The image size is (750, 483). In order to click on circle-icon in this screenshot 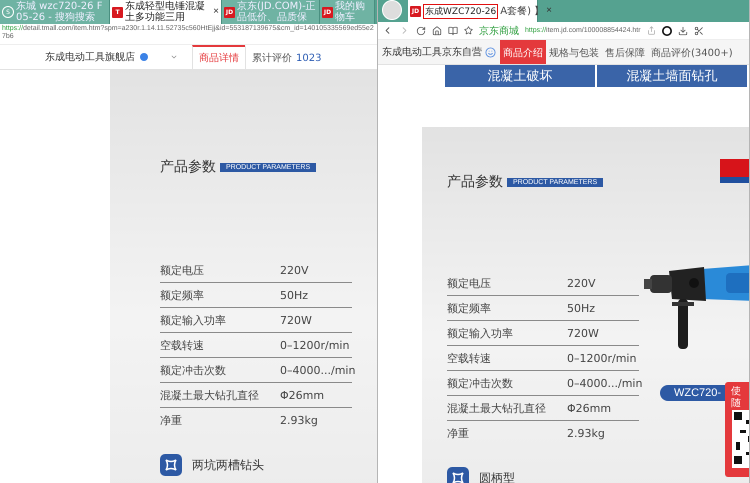, I will do `click(667, 31)`.